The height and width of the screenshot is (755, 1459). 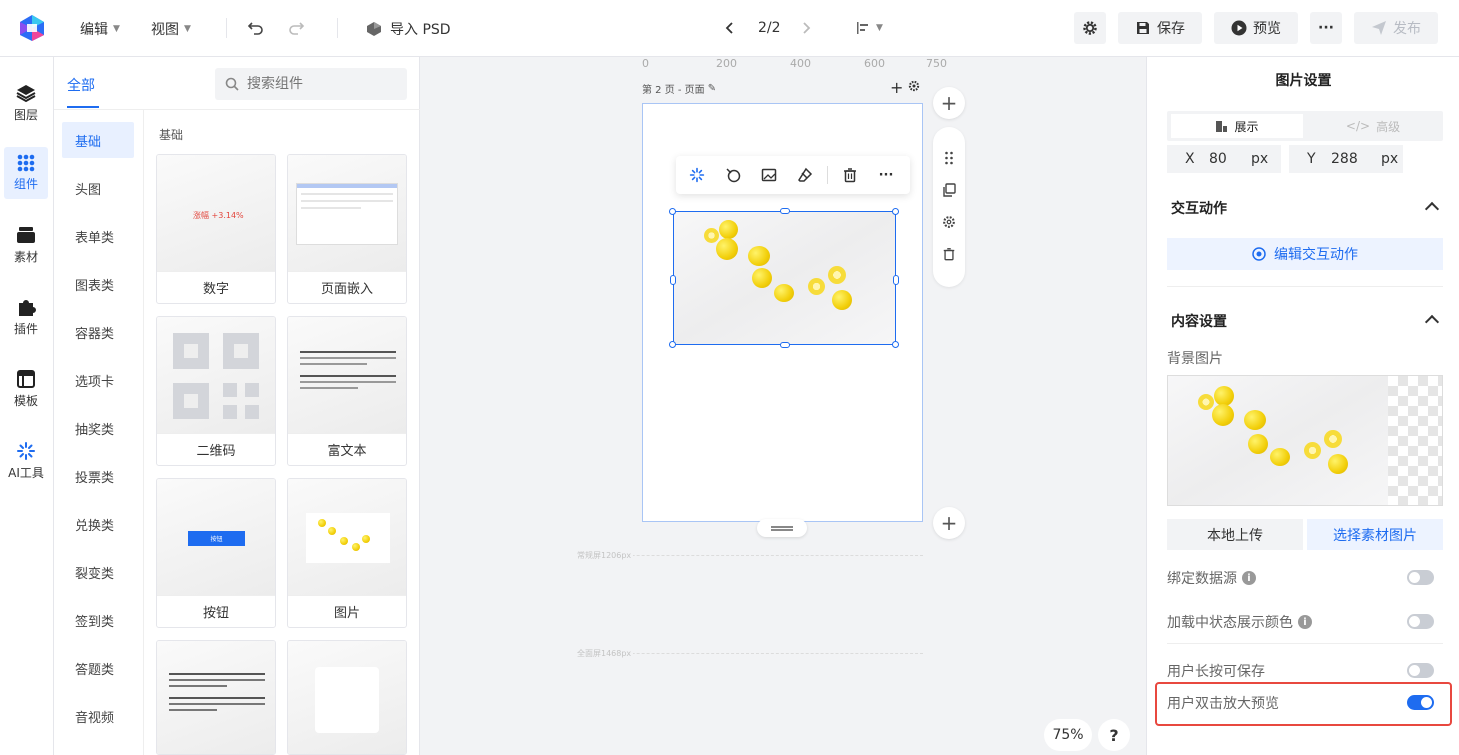 I want to click on resize-handle-s, so click(x=785, y=345).